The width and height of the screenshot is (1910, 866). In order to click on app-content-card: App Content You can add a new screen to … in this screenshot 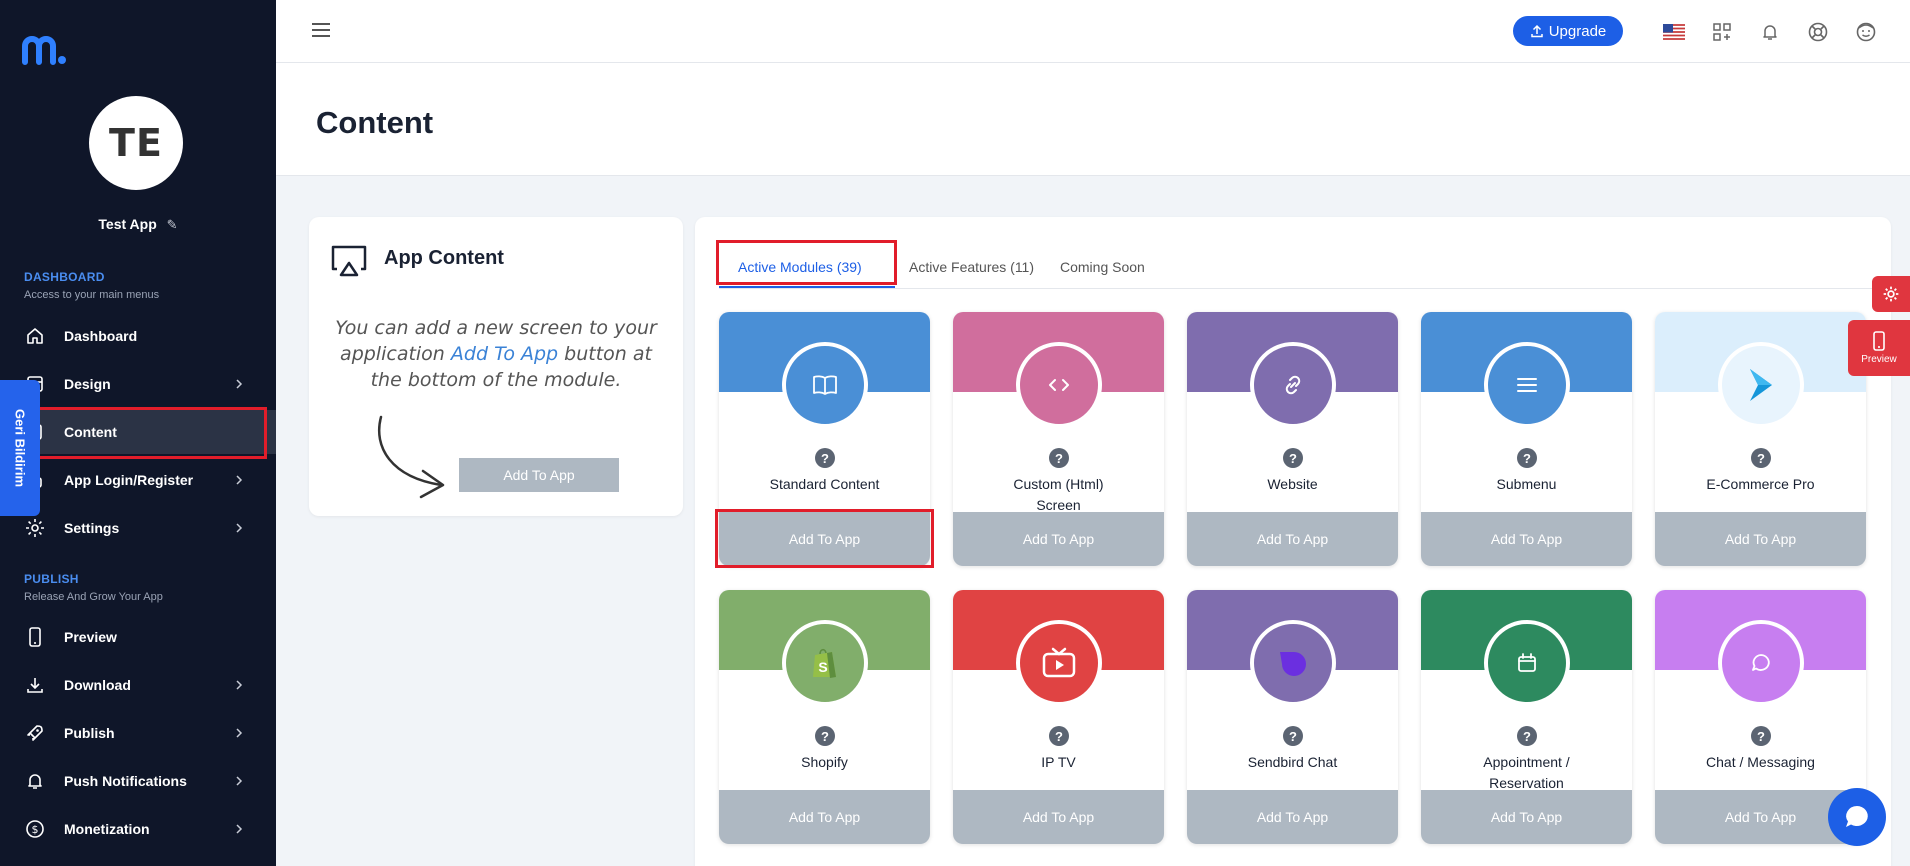, I will do `click(496, 366)`.